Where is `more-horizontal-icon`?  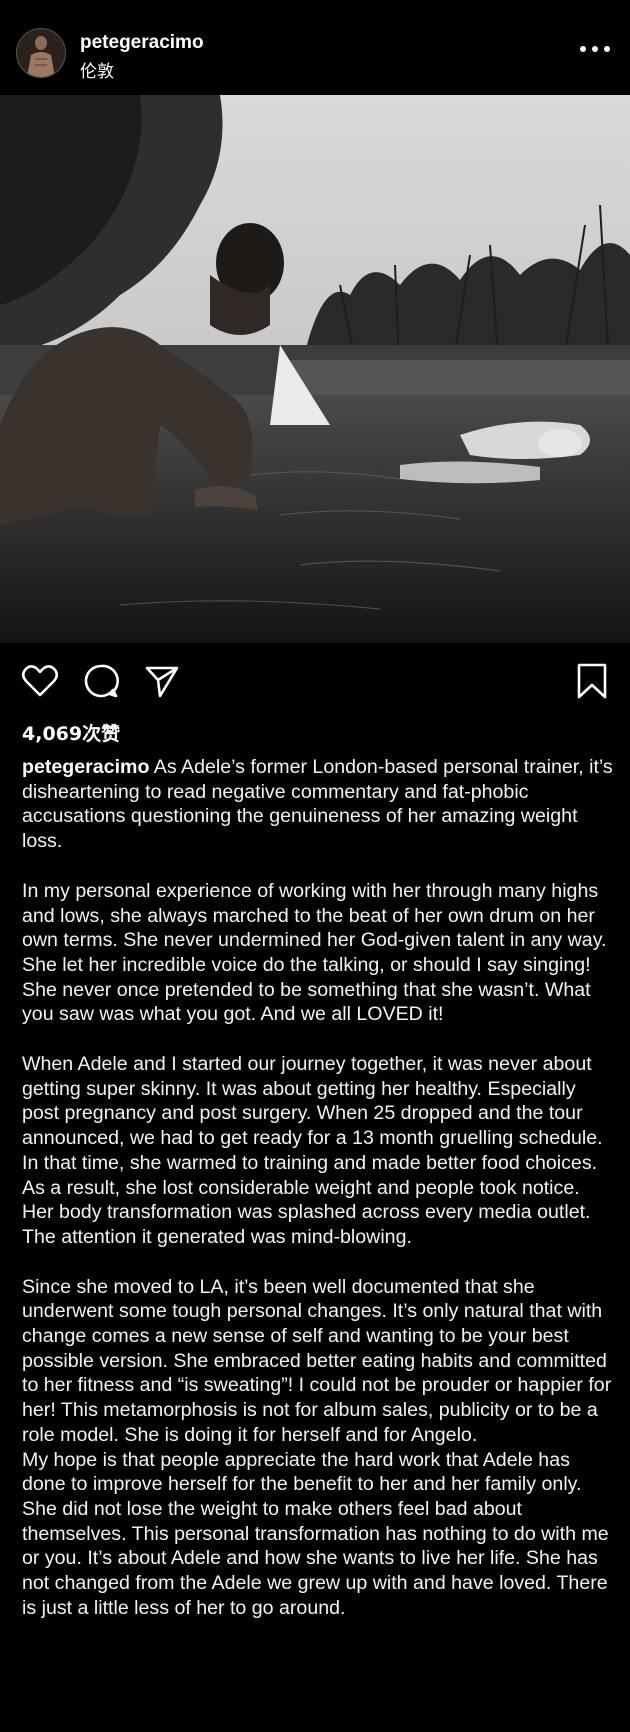
more-horizontal-icon is located at coordinates (595, 49).